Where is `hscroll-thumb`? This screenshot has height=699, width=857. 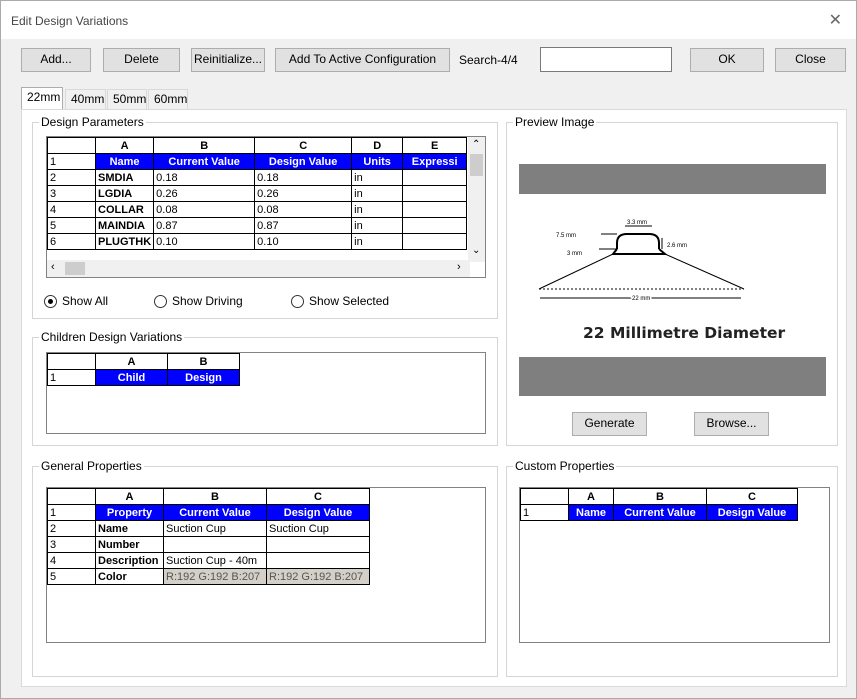 hscroll-thumb is located at coordinates (75, 268).